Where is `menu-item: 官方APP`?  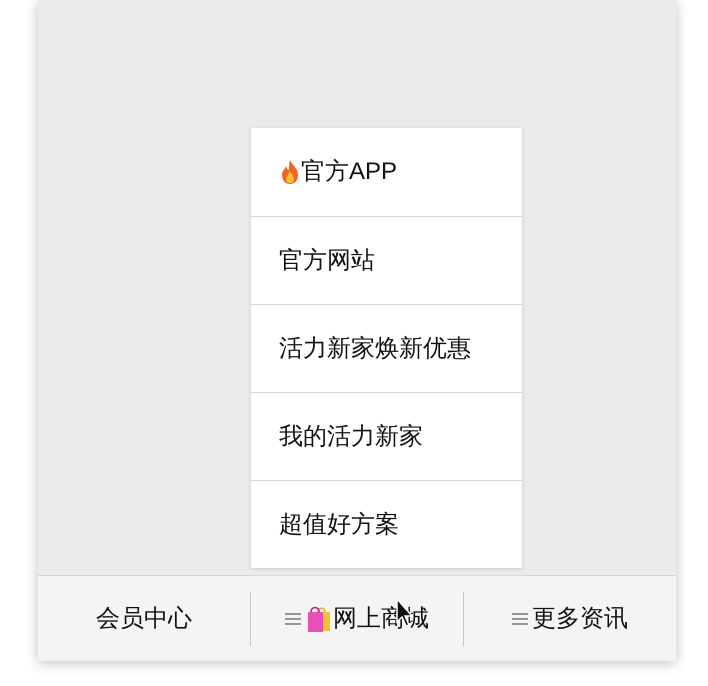 menu-item: 官方APP is located at coordinates (386, 172).